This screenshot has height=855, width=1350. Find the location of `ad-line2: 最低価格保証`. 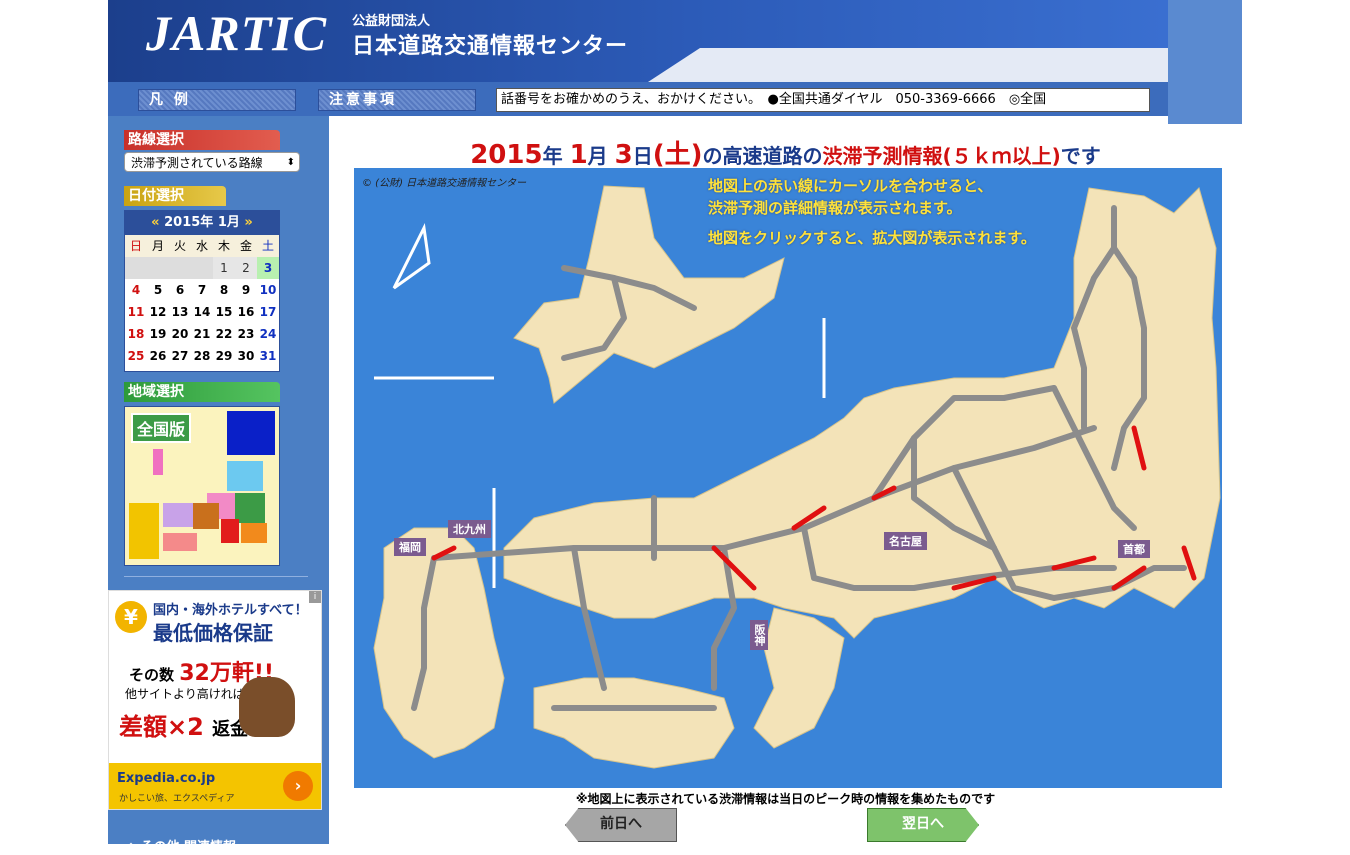

ad-line2: 最低価格保証 is located at coordinates (213, 633).